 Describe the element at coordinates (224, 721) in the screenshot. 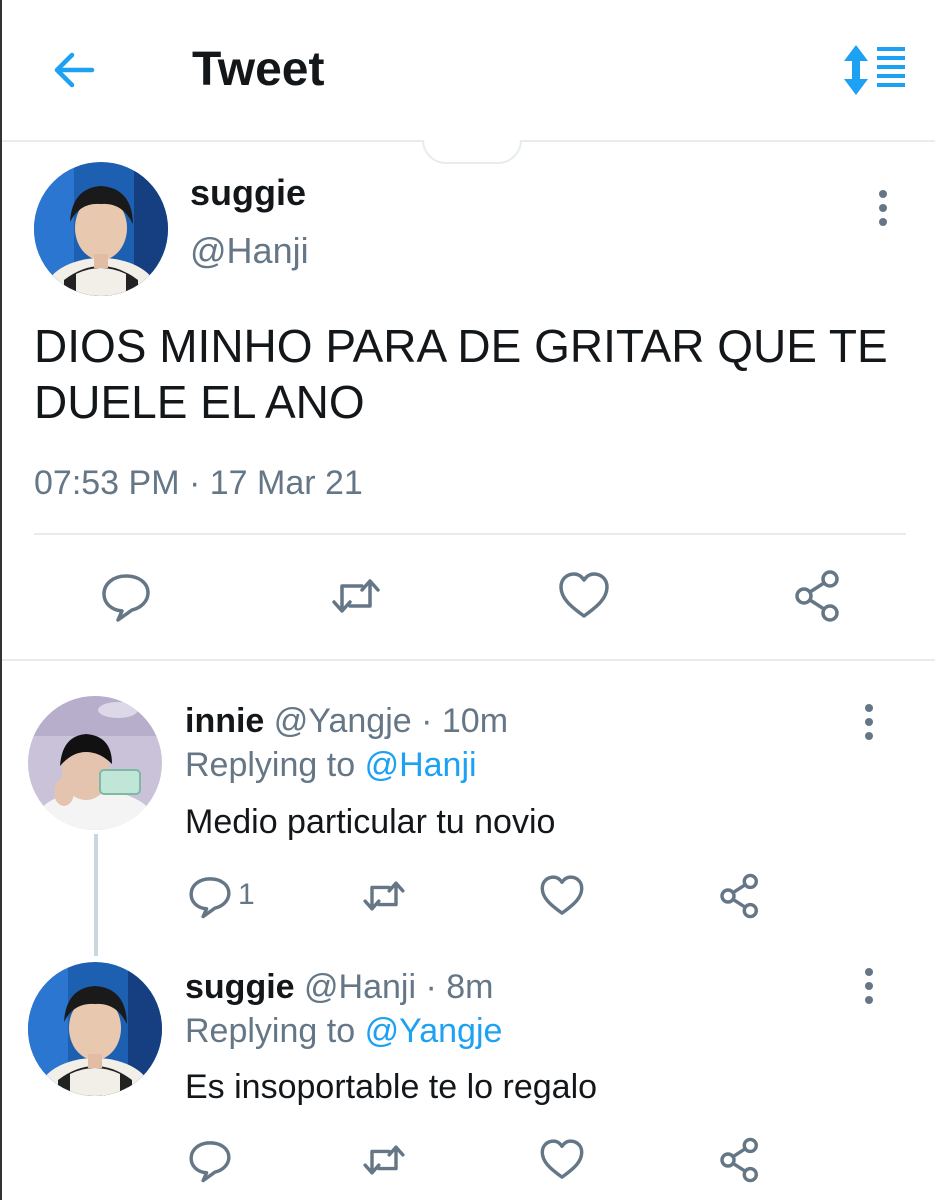

I see `reply-author-name: innie` at that location.